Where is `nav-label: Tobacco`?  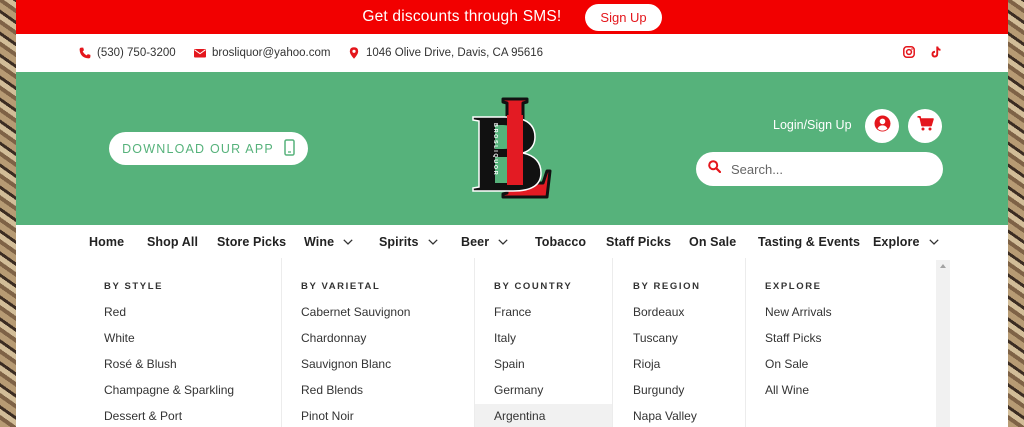 nav-label: Tobacco is located at coordinates (561, 241).